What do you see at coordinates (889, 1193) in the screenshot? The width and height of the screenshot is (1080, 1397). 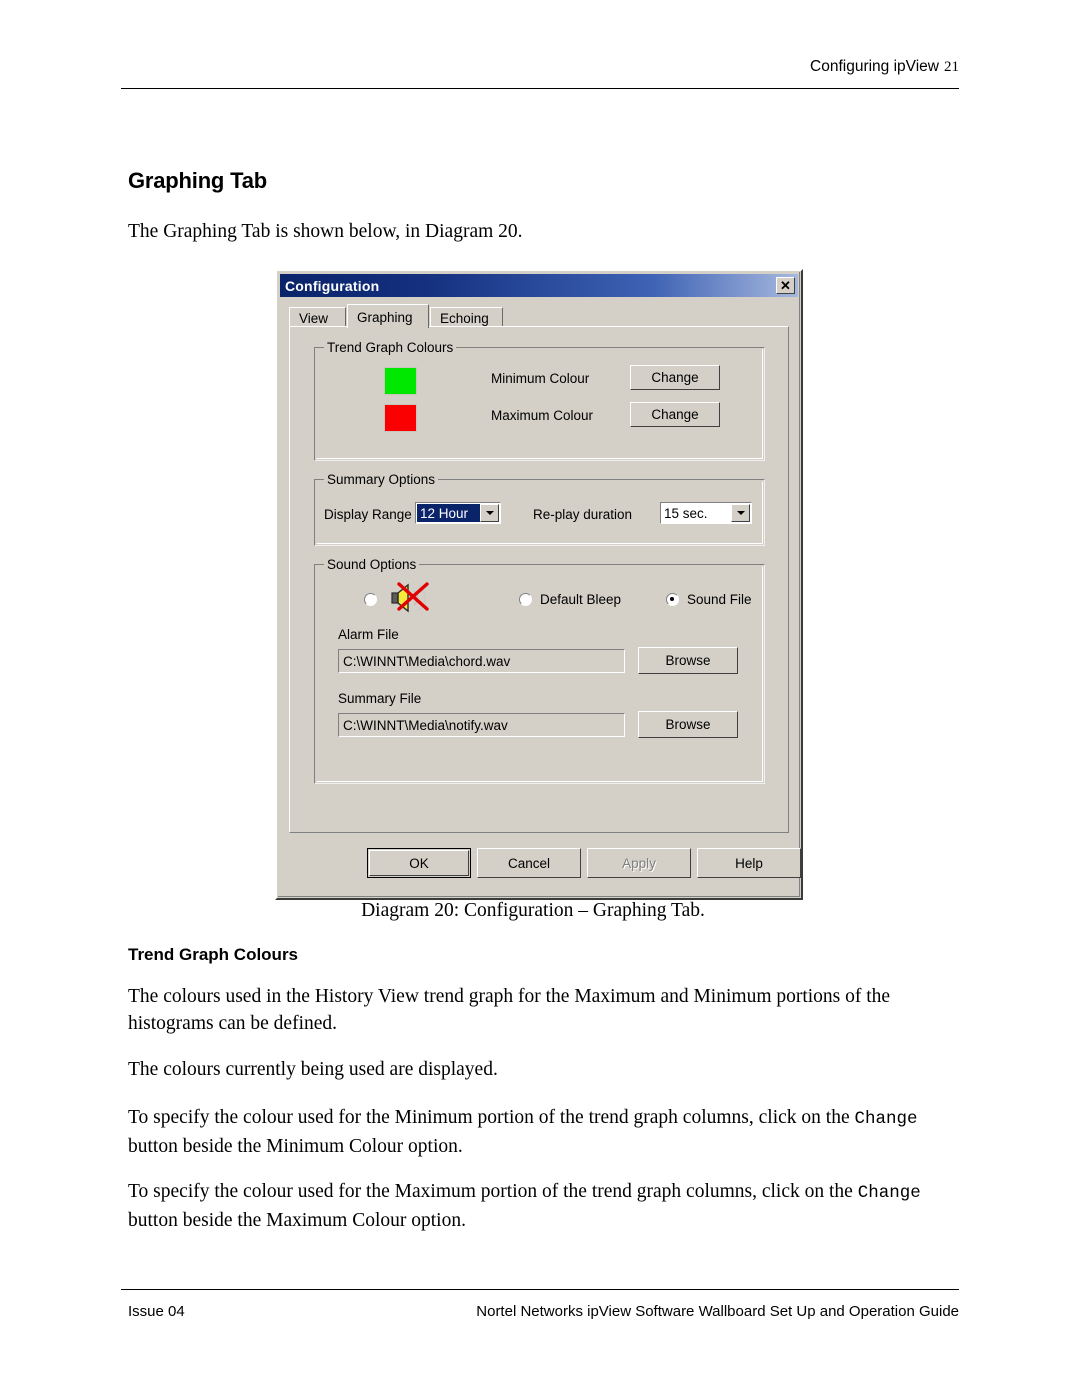 I see `paragraph-4-code: Change` at bounding box center [889, 1193].